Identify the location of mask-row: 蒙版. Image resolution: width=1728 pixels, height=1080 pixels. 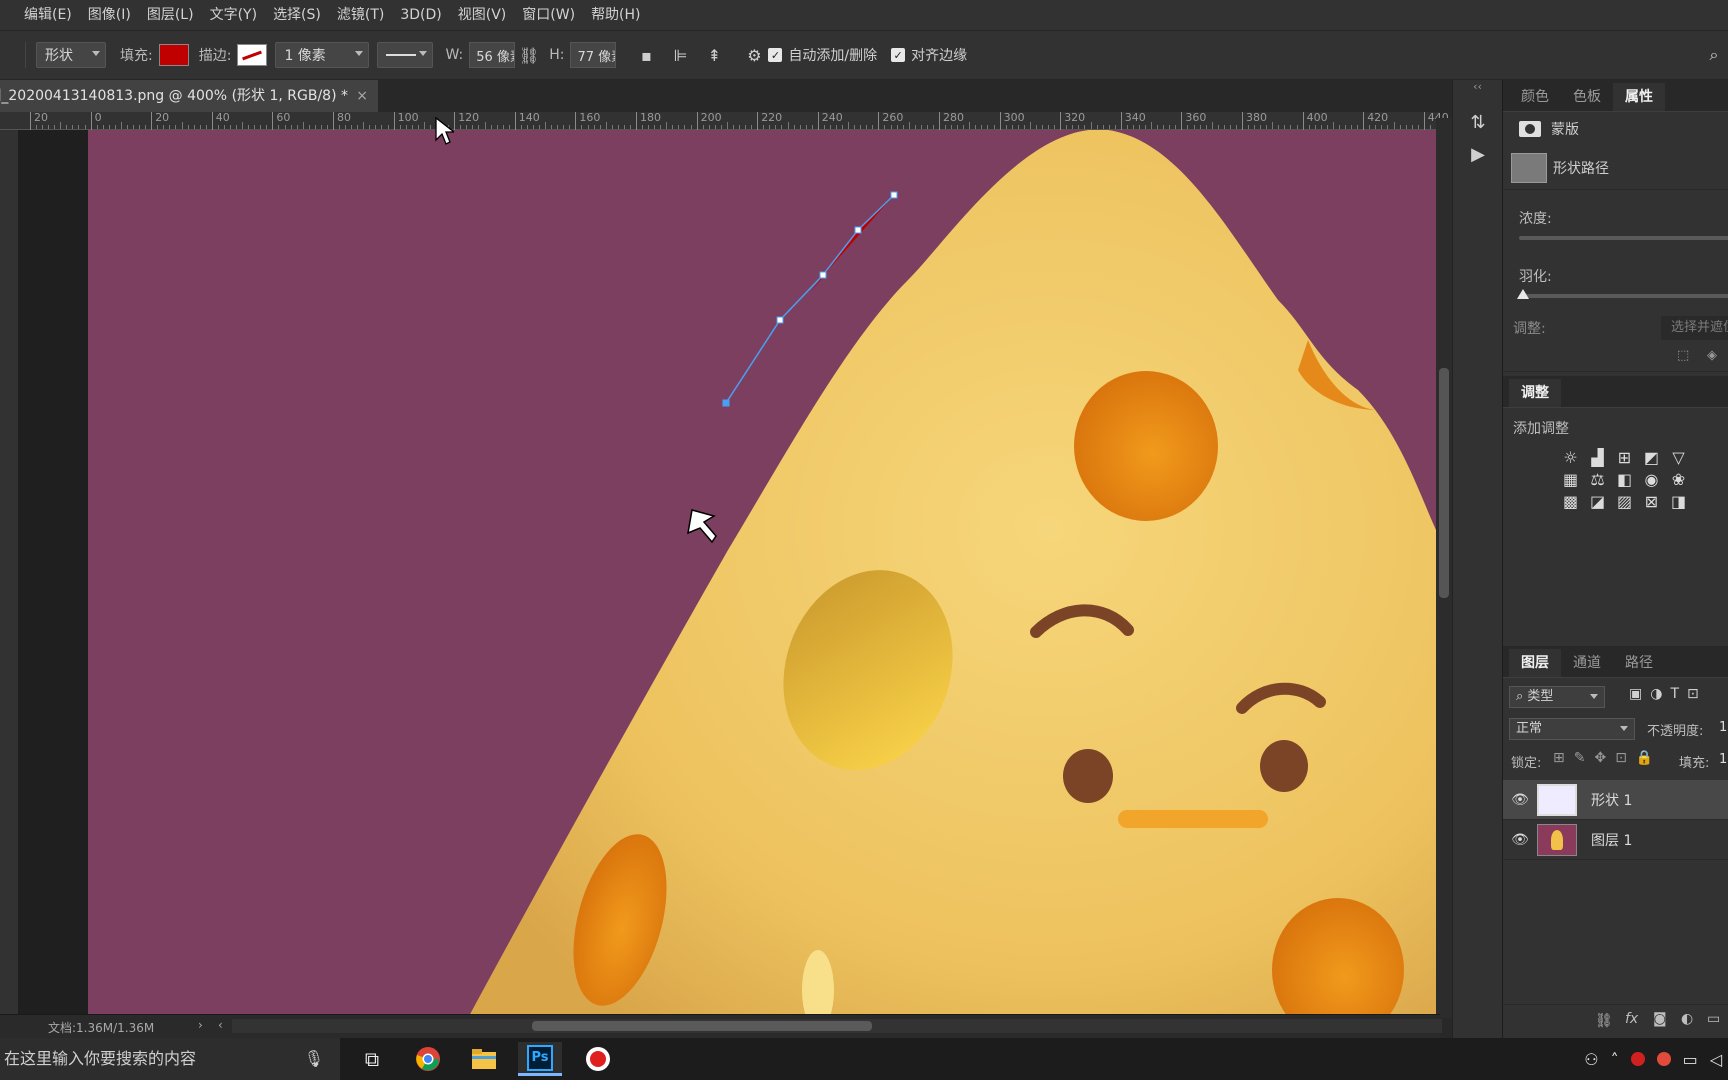
(1615, 129).